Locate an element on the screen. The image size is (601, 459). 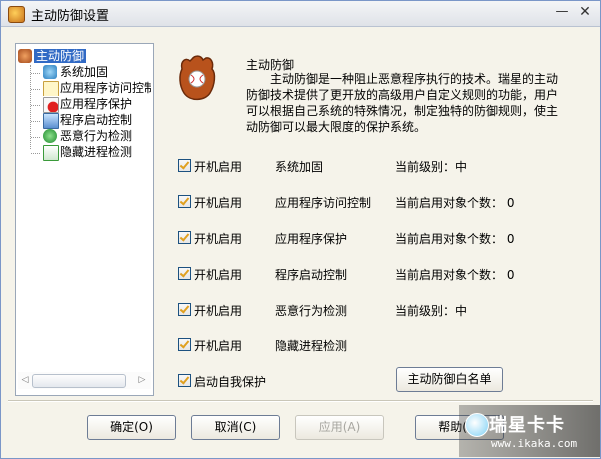
tree-item-system-harden: 系统加固 is located at coordinates (75, 72).